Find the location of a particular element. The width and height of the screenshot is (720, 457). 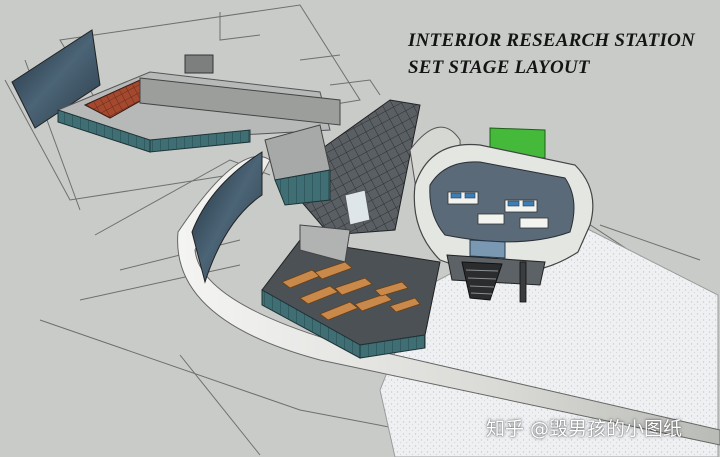

support-column is located at coordinates (523, 282).